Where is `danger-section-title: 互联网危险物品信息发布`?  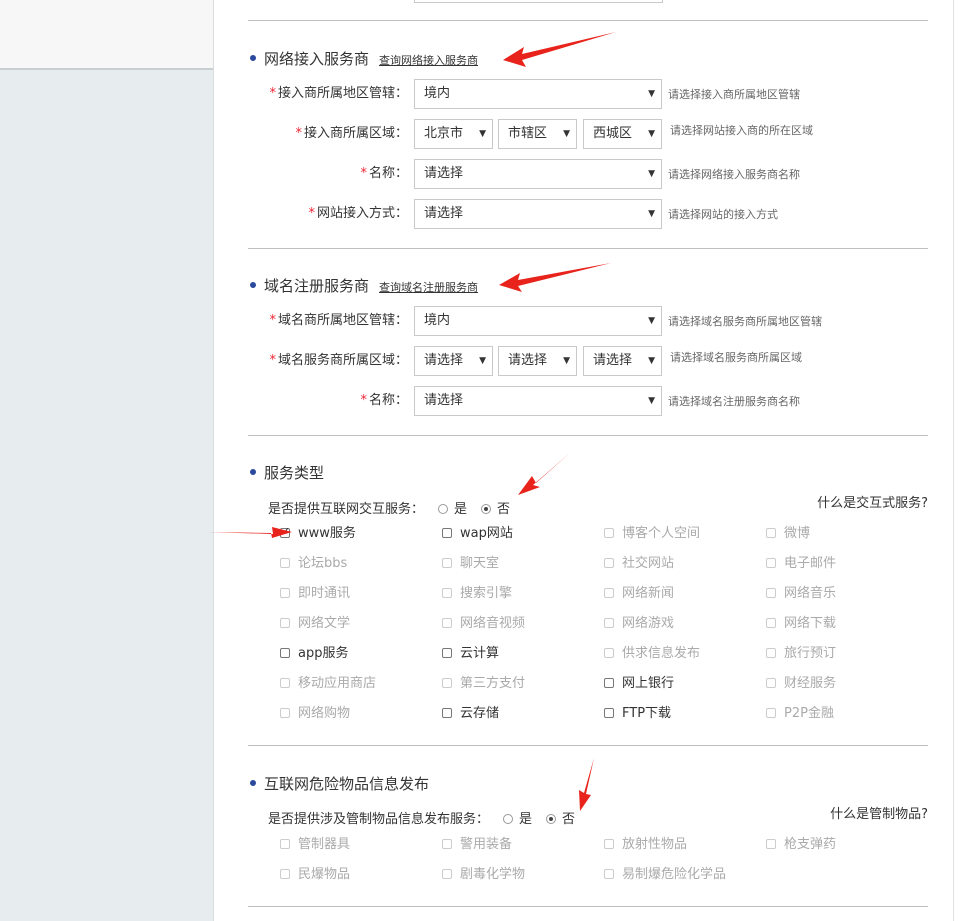 danger-section-title: 互联网危险物品信息发布 is located at coordinates (339, 783).